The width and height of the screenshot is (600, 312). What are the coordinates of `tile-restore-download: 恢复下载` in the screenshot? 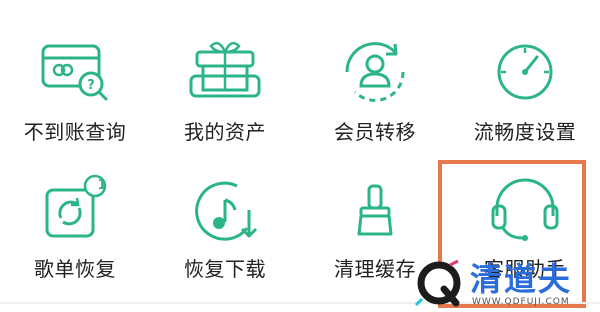 It's located at (225, 225).